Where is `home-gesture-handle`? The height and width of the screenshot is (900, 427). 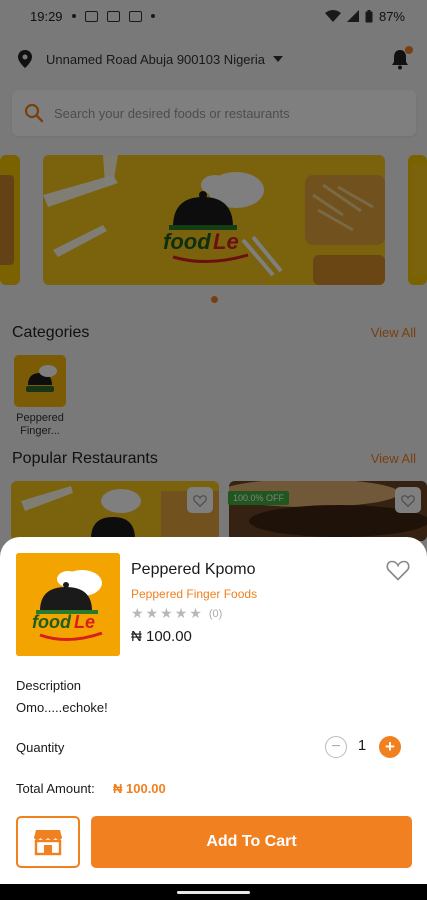
home-gesture-handle is located at coordinates (213, 892).